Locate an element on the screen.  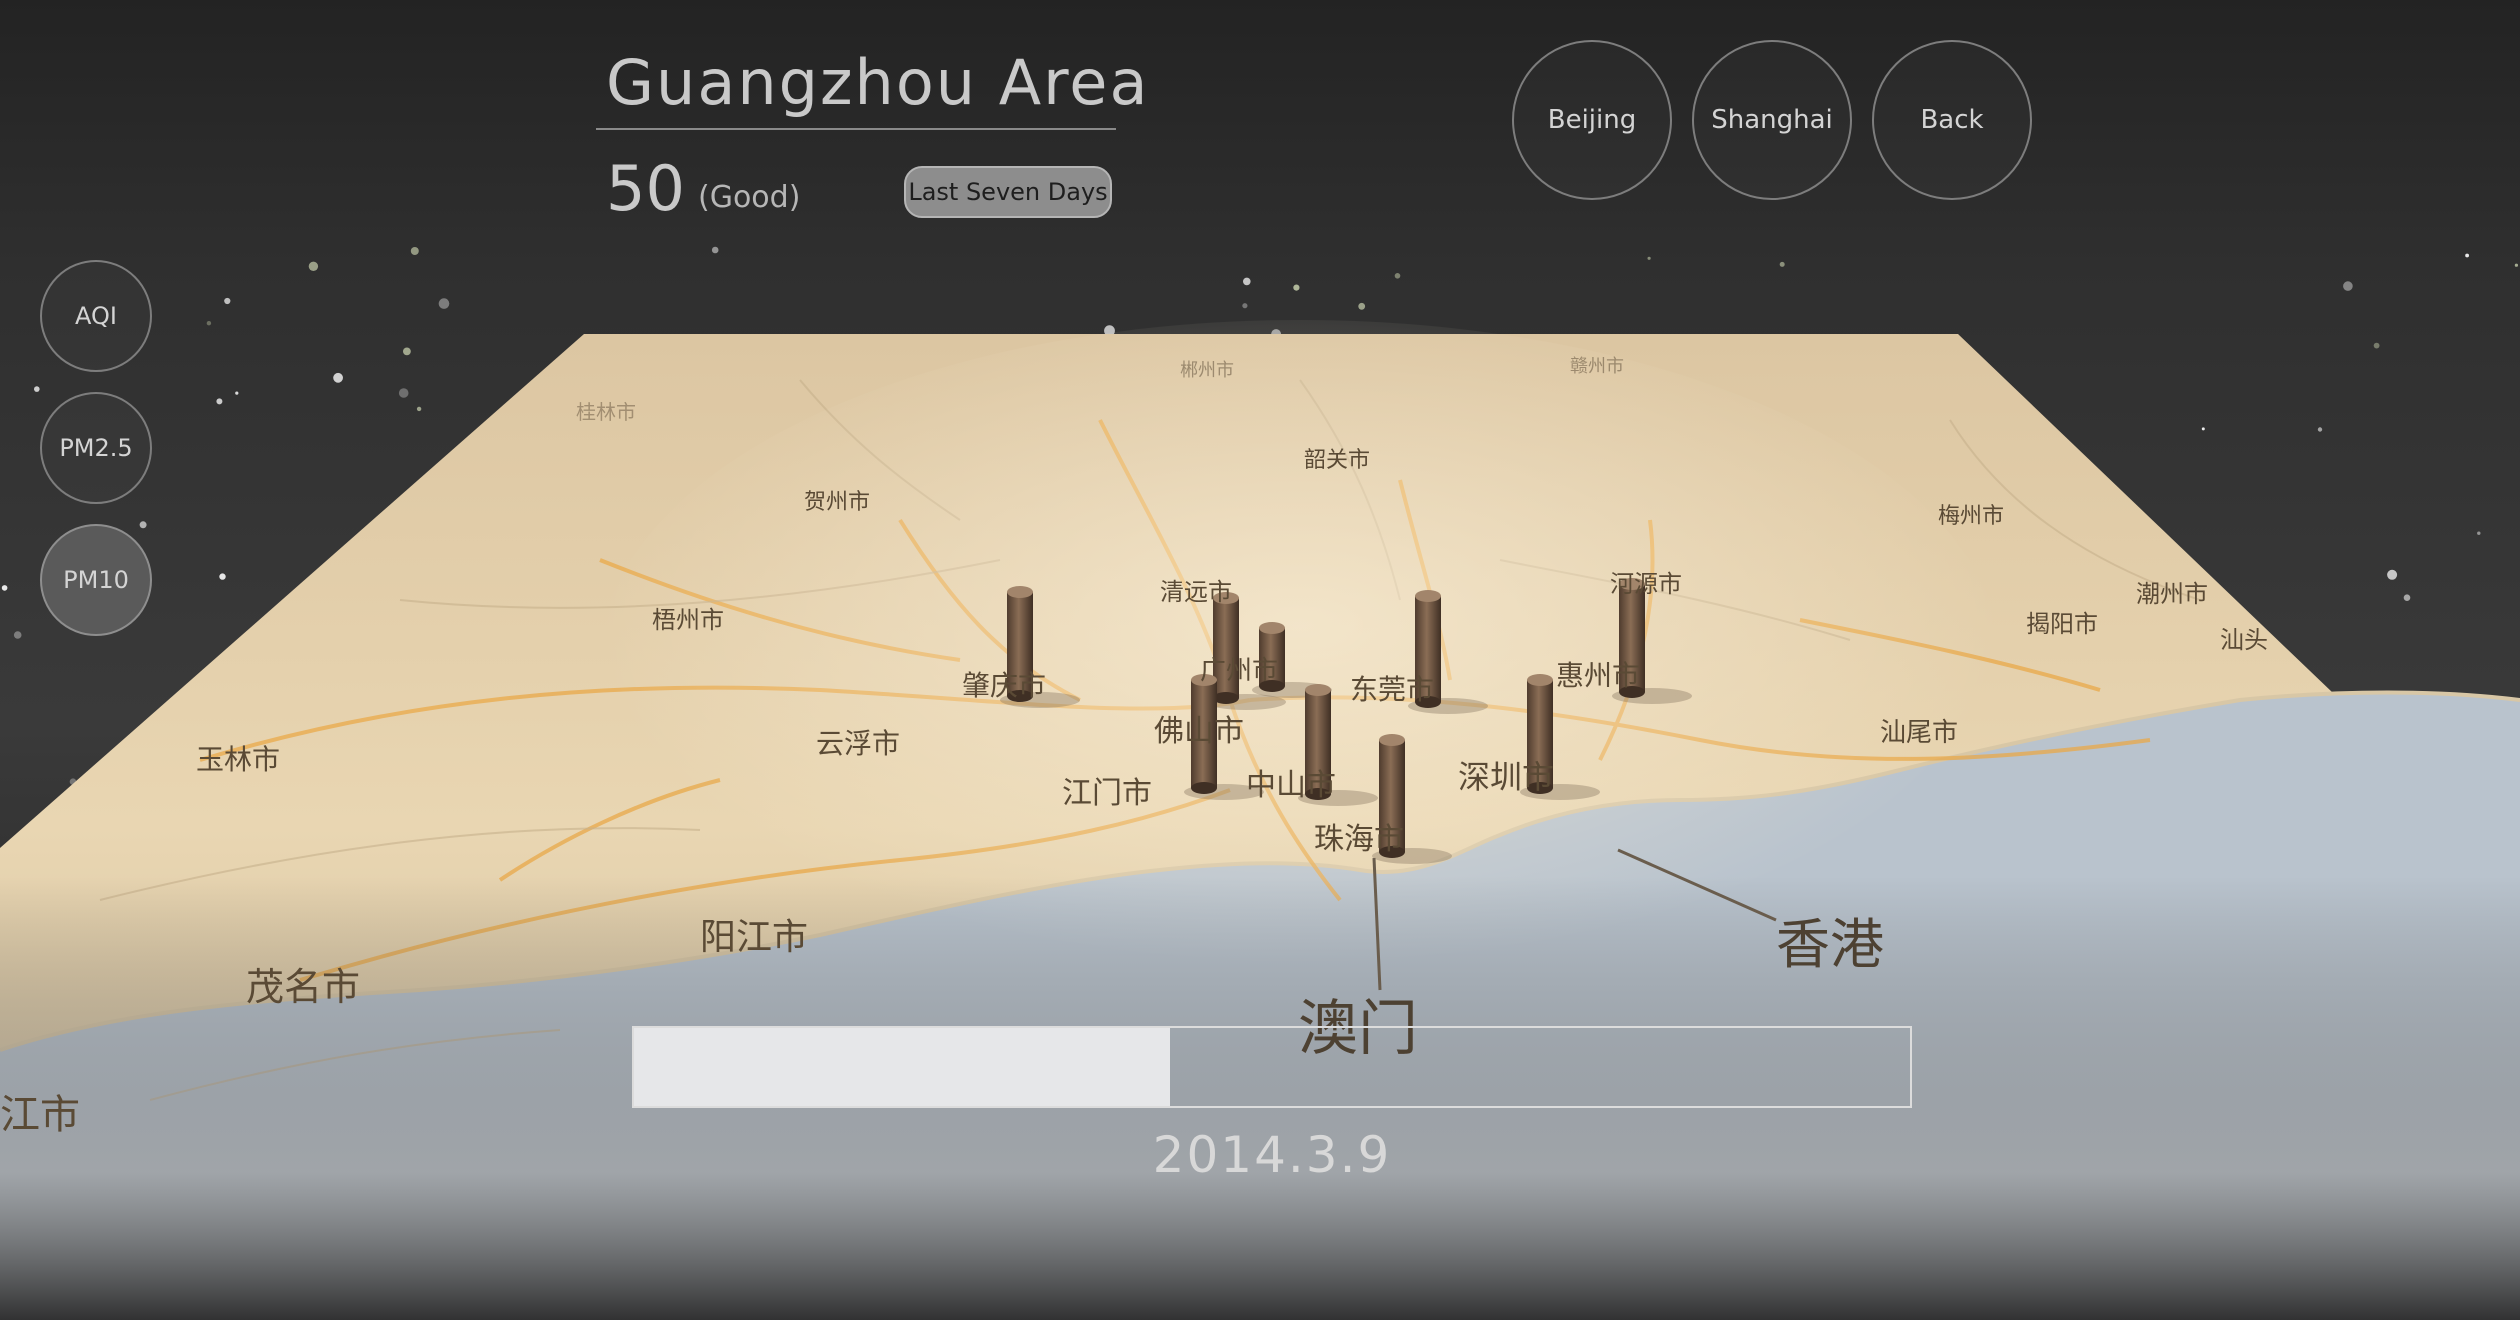
metric-pm25-button: PM2.5 is located at coordinates (96, 448).